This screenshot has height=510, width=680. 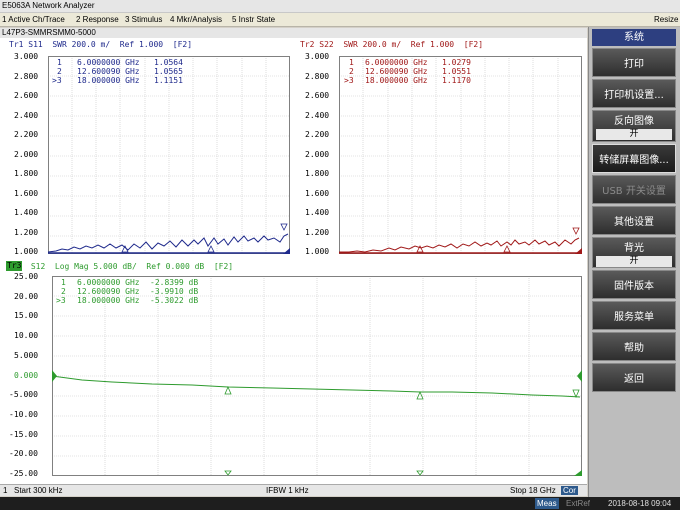 What do you see at coordinates (26, 251) in the screenshot?
I see `tr1-y-tick: 1.000` at bounding box center [26, 251].